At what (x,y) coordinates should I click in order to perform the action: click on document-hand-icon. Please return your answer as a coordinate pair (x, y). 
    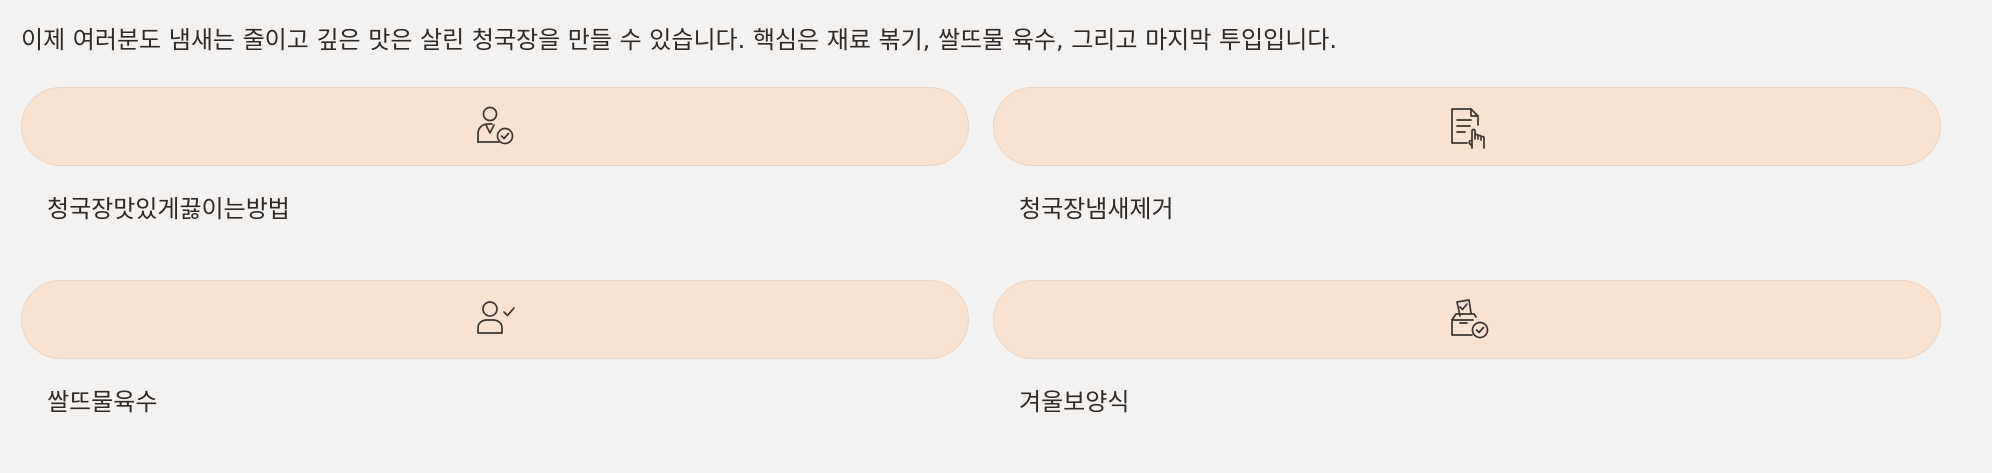
    Looking at the image, I should click on (1468, 128).